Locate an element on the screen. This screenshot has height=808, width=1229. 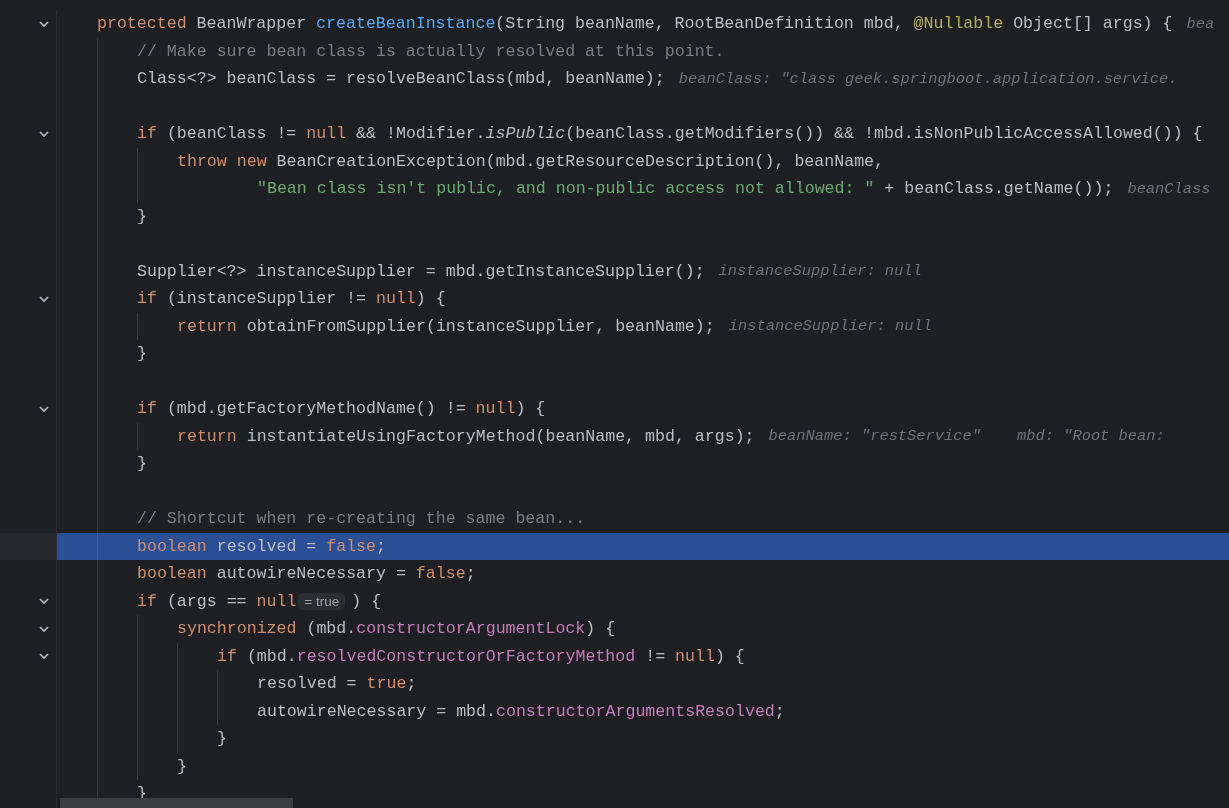
code-line: if (mbd.resolvedConstructorOrFactoryMethod != null) { is located at coordinates (481, 656).